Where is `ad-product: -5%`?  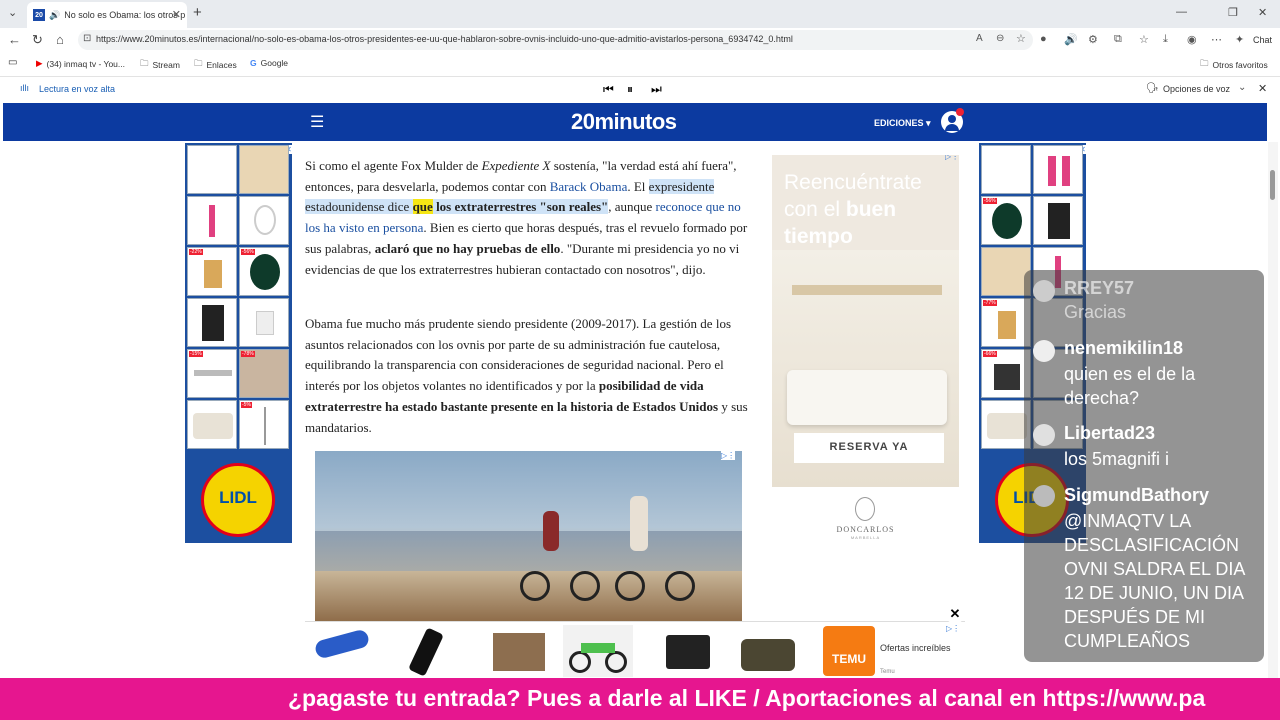
ad-product: -5% is located at coordinates (264, 424).